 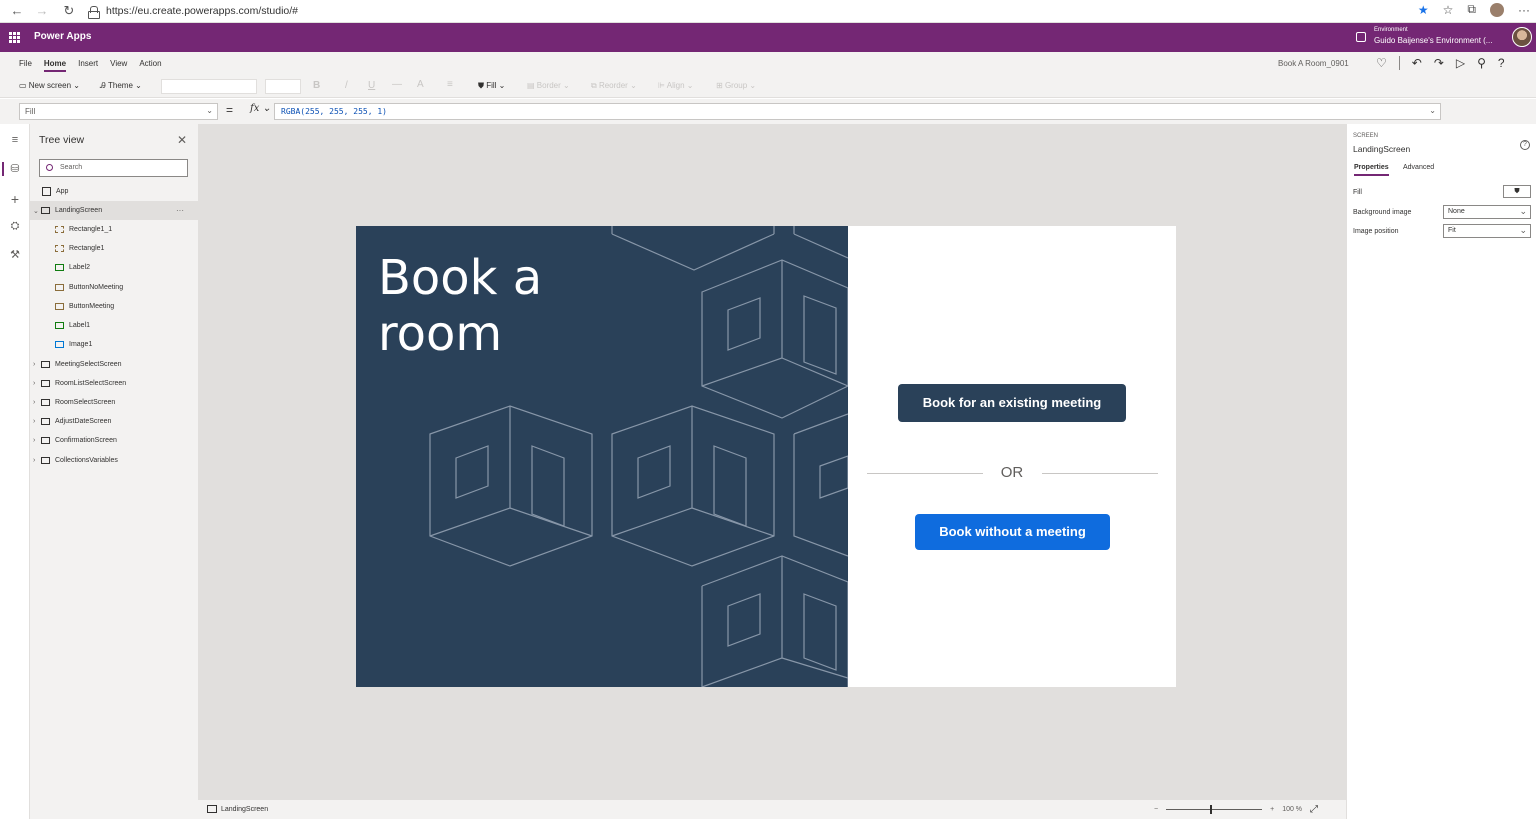 I want to click on zoom-in-button: +, so click(x=1272, y=809).